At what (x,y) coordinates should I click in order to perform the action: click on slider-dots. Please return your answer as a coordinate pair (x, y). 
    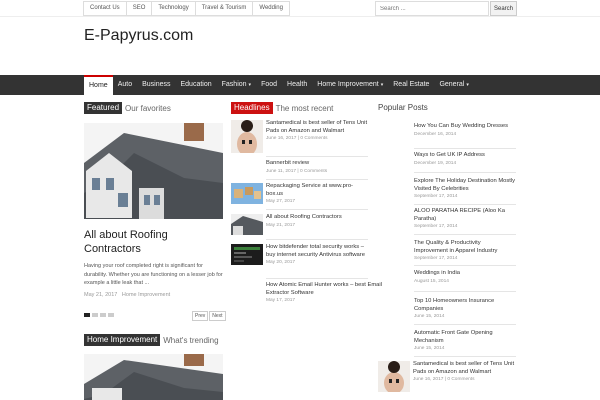
    Looking at the image, I should click on (99, 315).